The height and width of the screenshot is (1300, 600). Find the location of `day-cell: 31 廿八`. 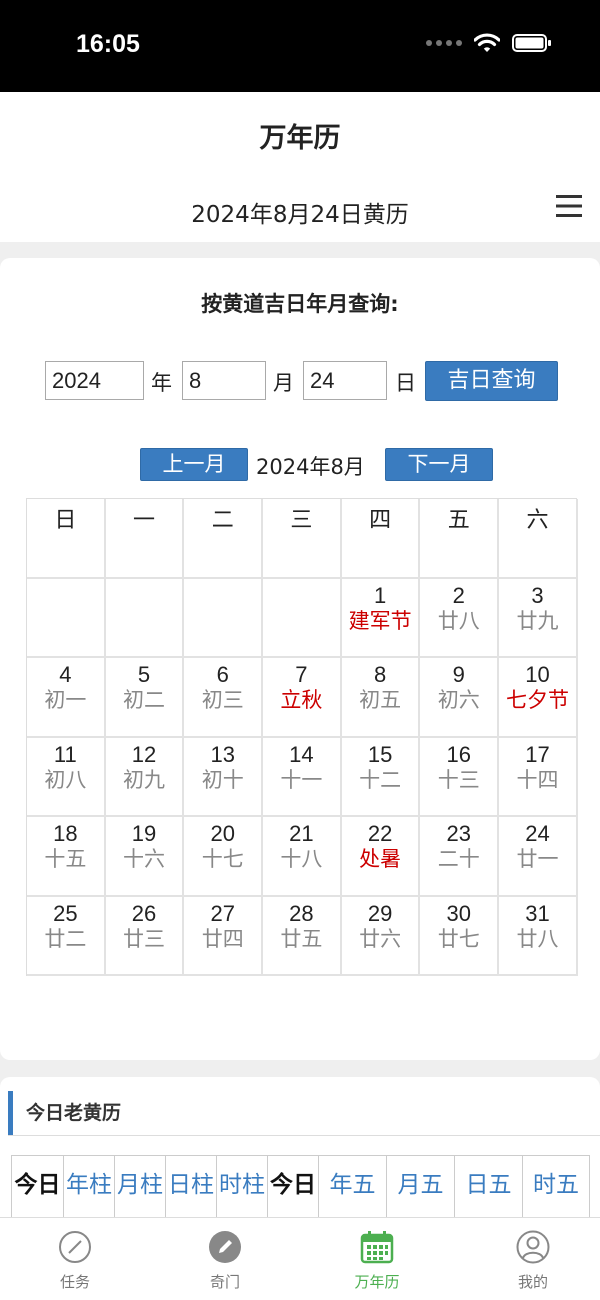

day-cell: 31 廿八 is located at coordinates (538, 936).